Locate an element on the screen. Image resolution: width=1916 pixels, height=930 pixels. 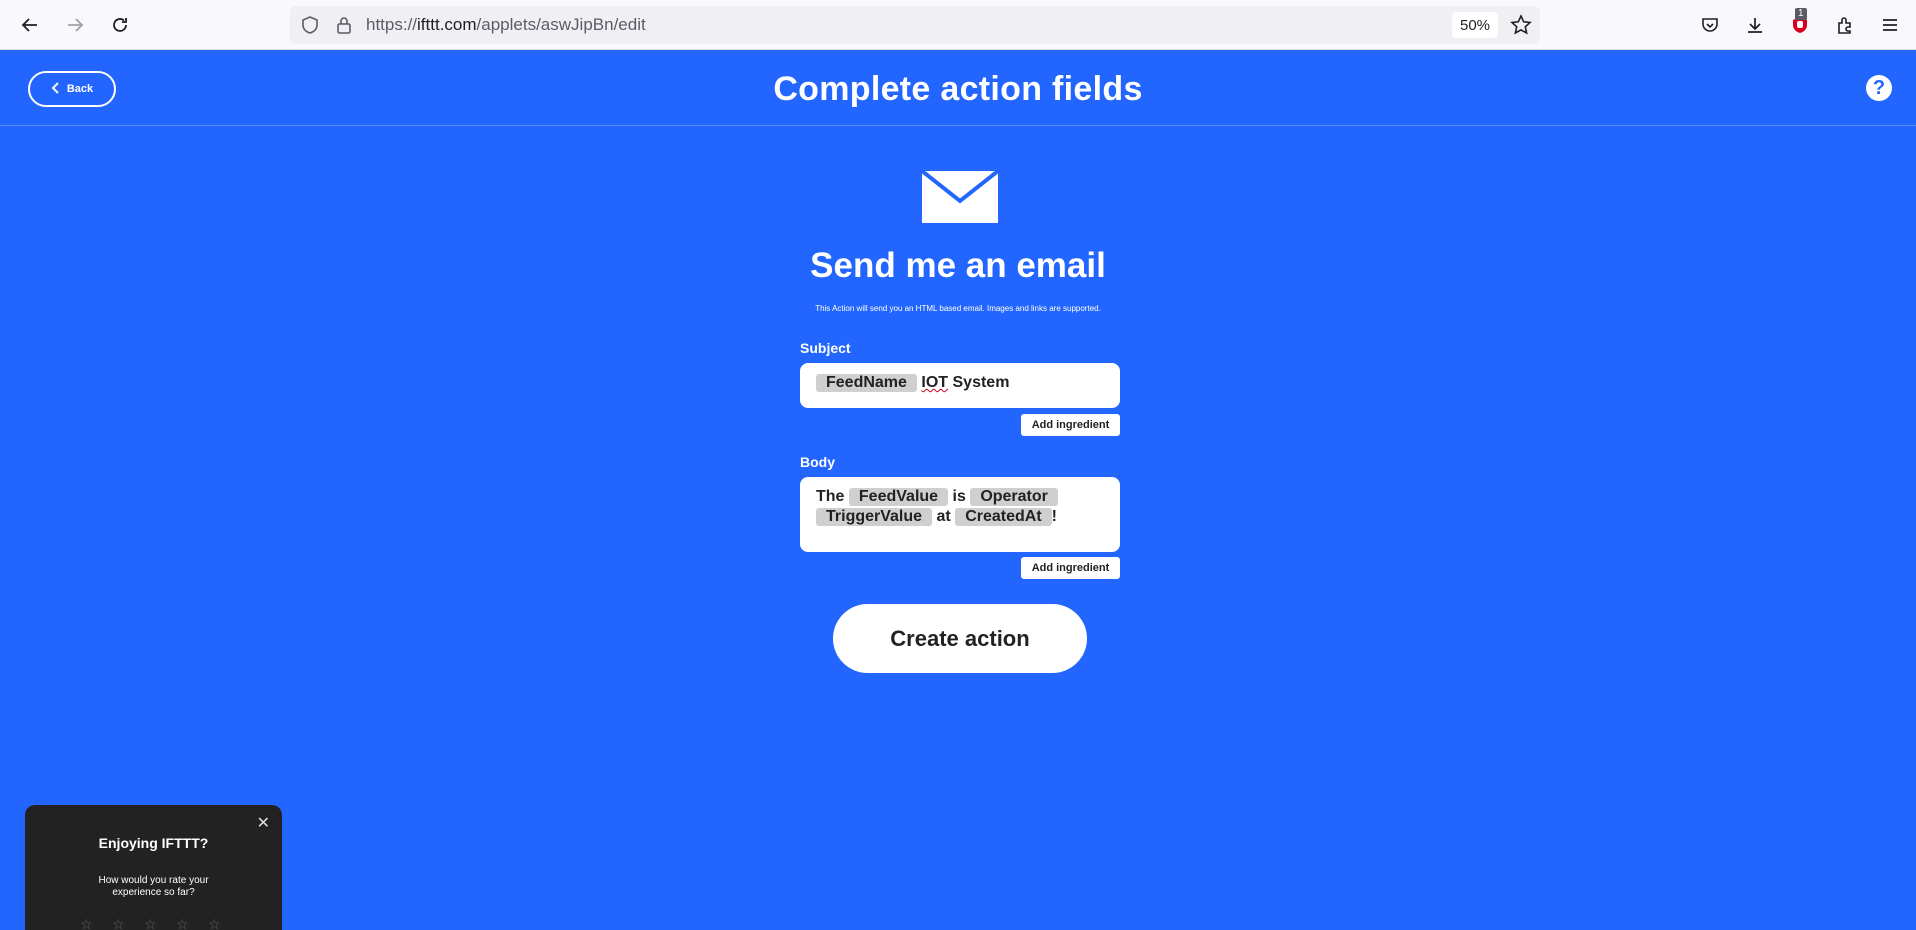
bookmark-star-icon is located at coordinates (1521, 25).